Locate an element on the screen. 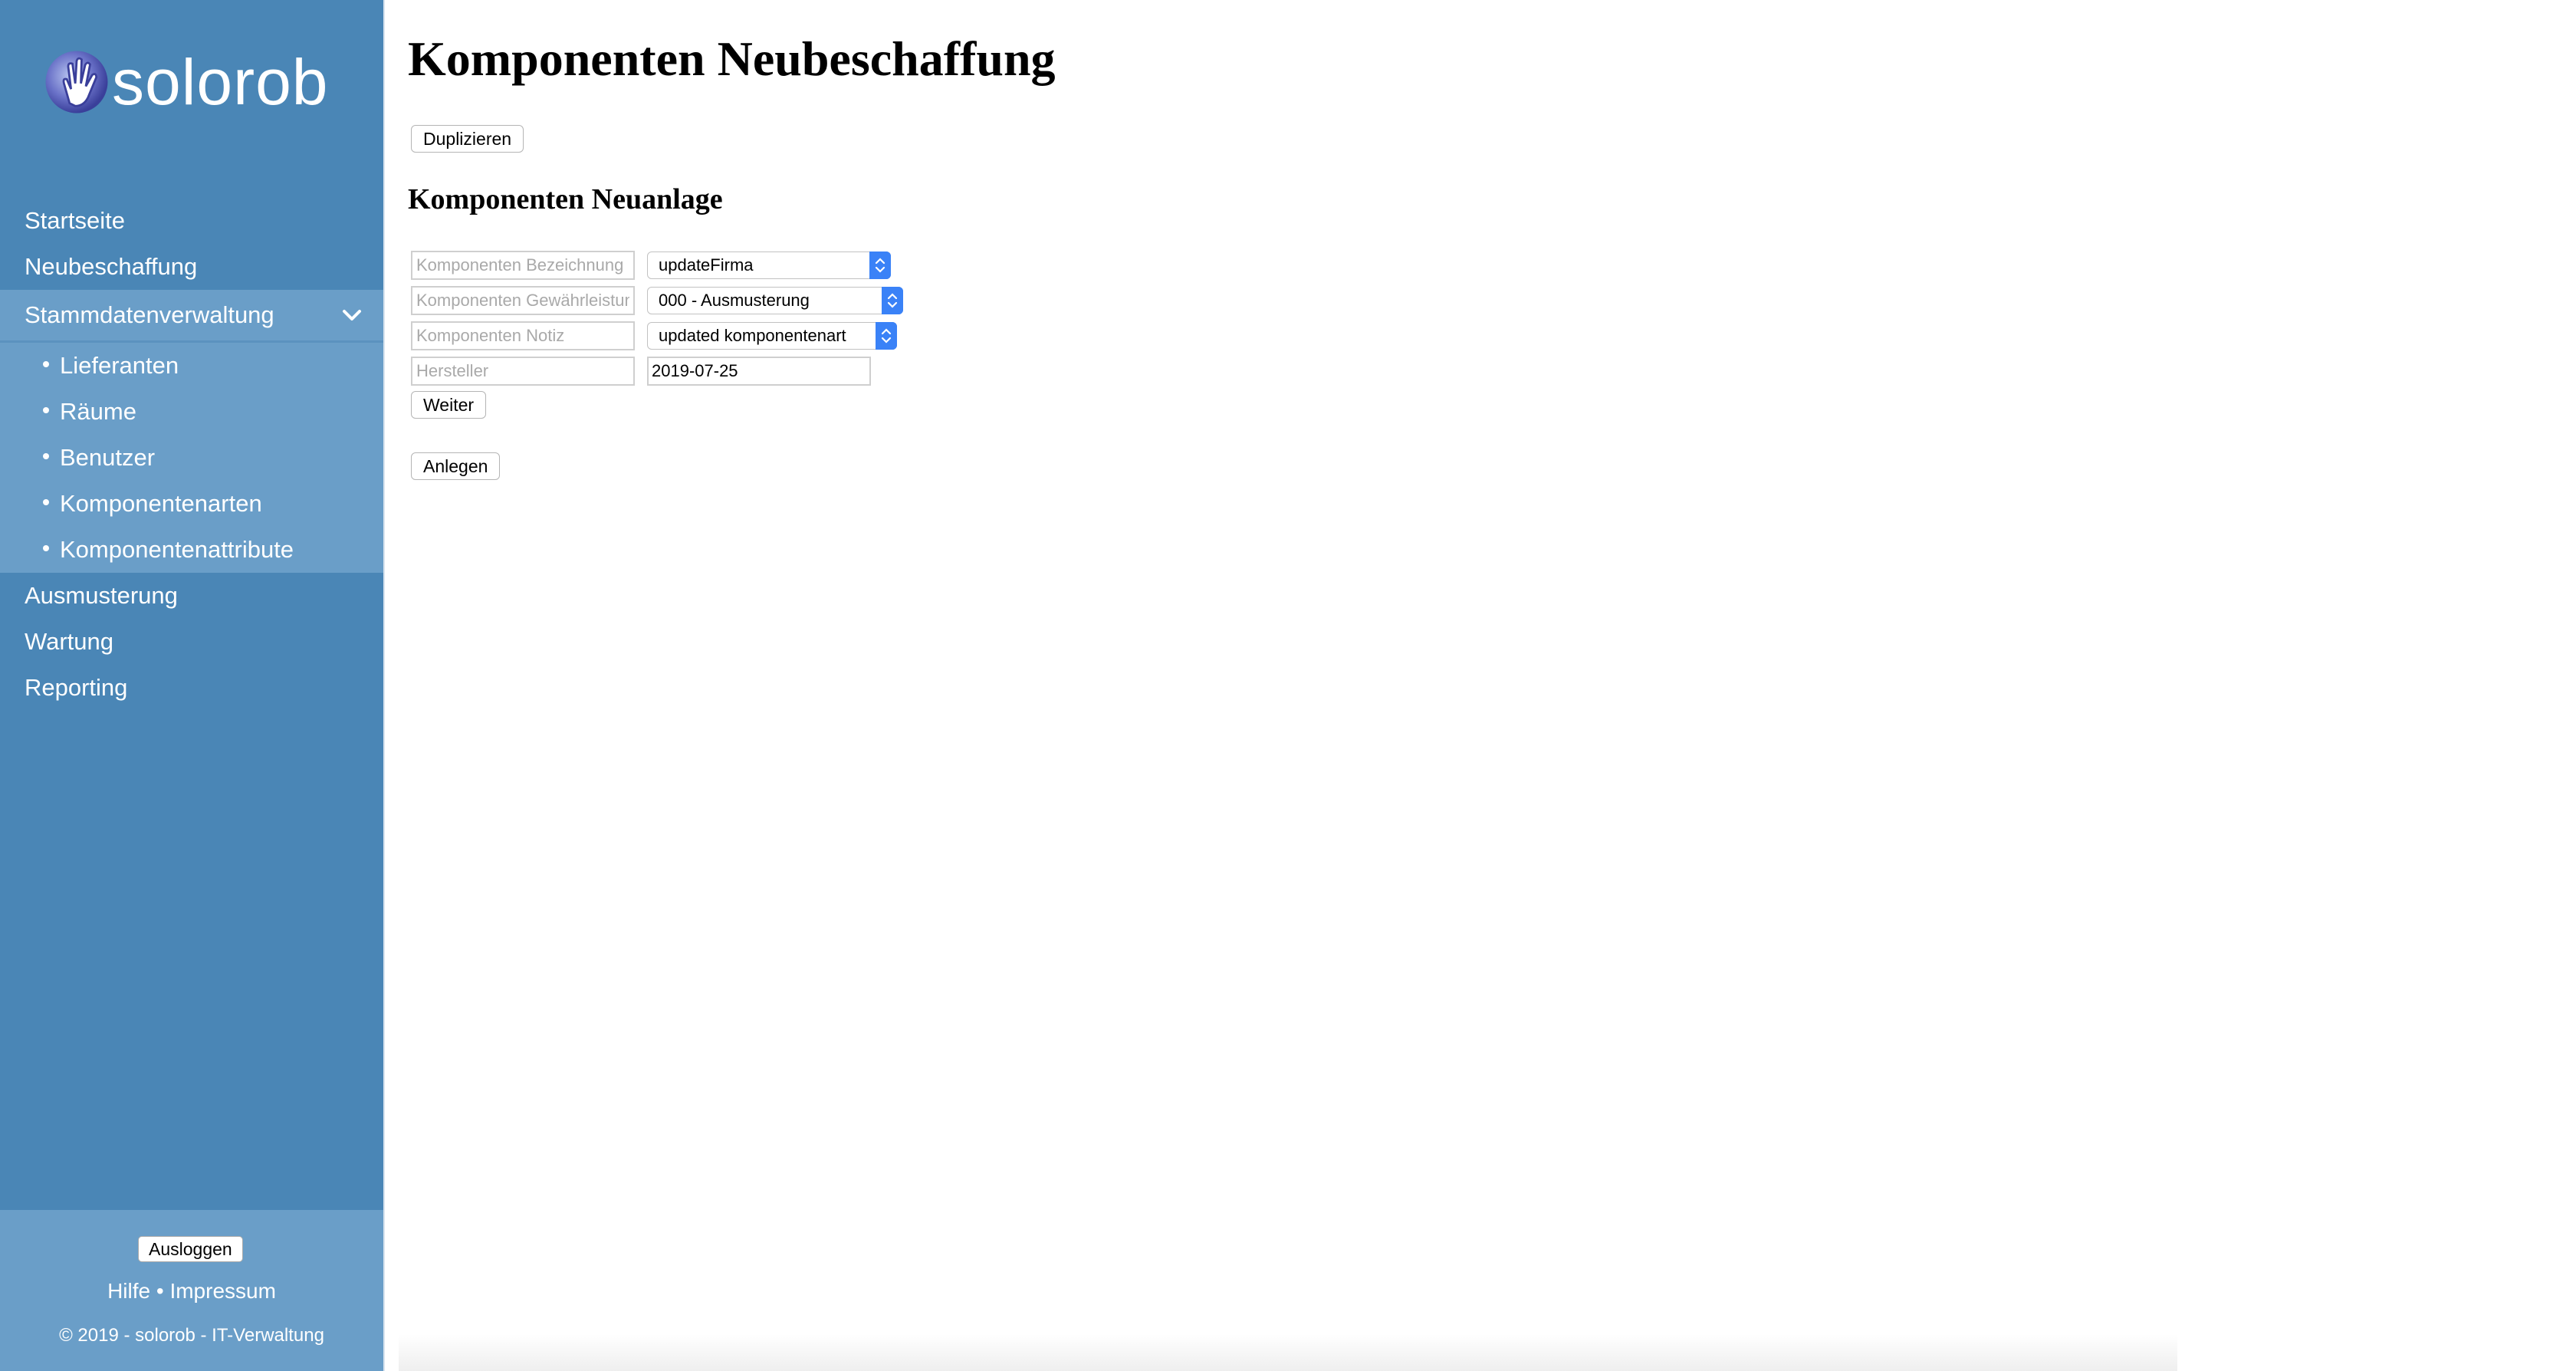 The width and height of the screenshot is (2576, 1371). sidebar-item-komponentenarten: Komponentenarten is located at coordinates (192, 504).